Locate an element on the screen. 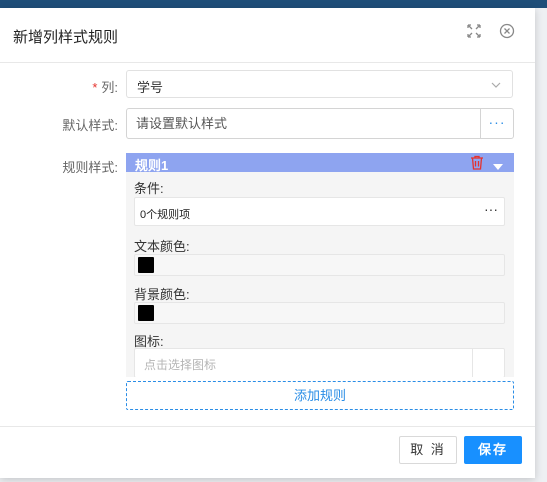 The image size is (547, 482). bg-color-swatch is located at coordinates (146, 313).